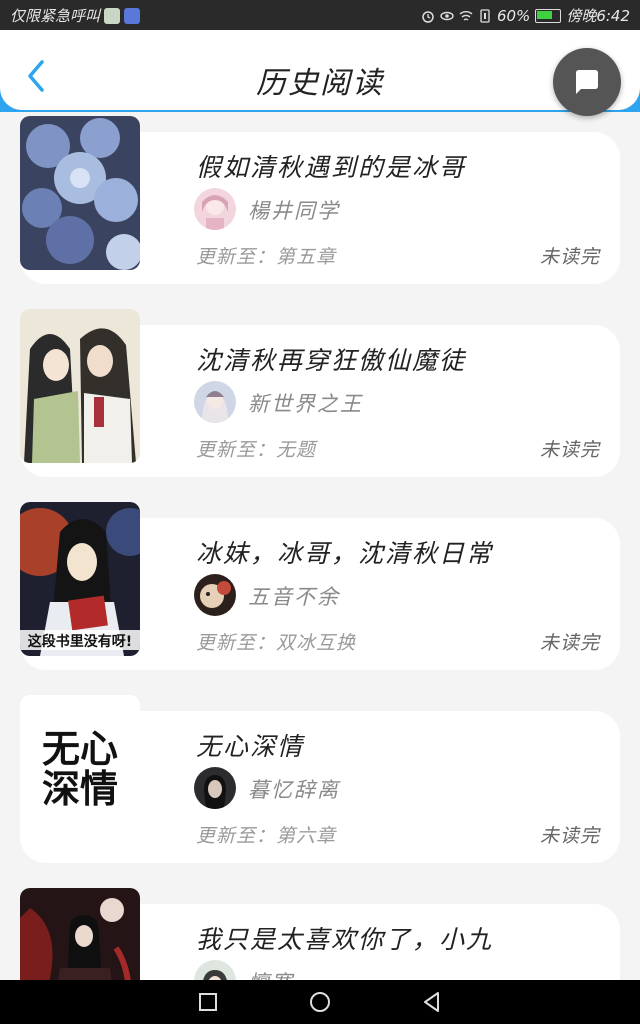 This screenshot has width=640, height=1024. What do you see at coordinates (132, 15) in the screenshot?
I see `music-app-icon` at bounding box center [132, 15].